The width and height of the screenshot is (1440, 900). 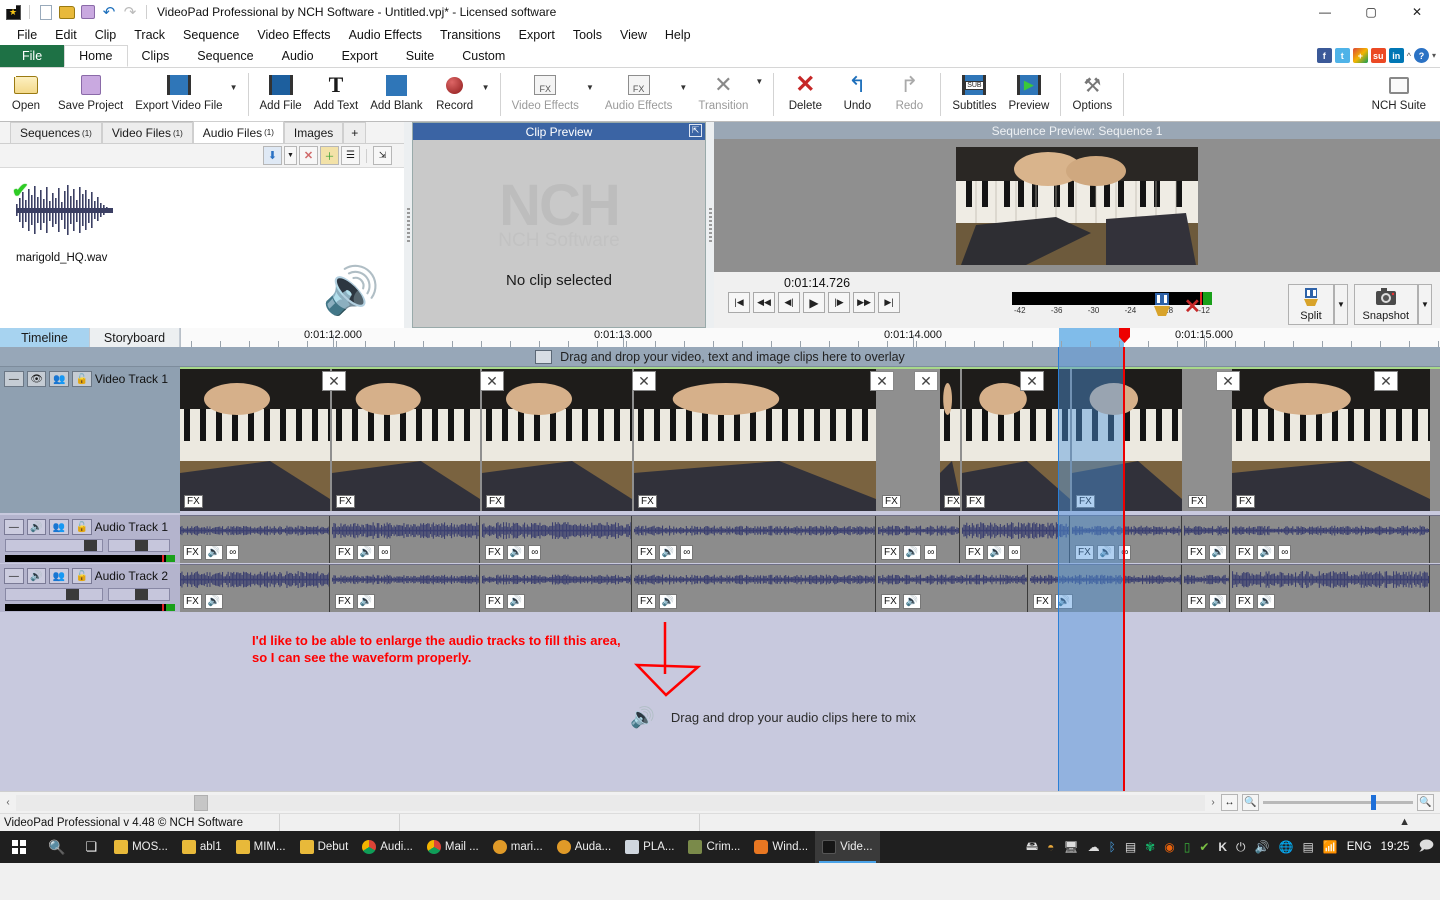 What do you see at coordinates (1421, 55) in the screenshot?
I see `help-icon: ?` at bounding box center [1421, 55].